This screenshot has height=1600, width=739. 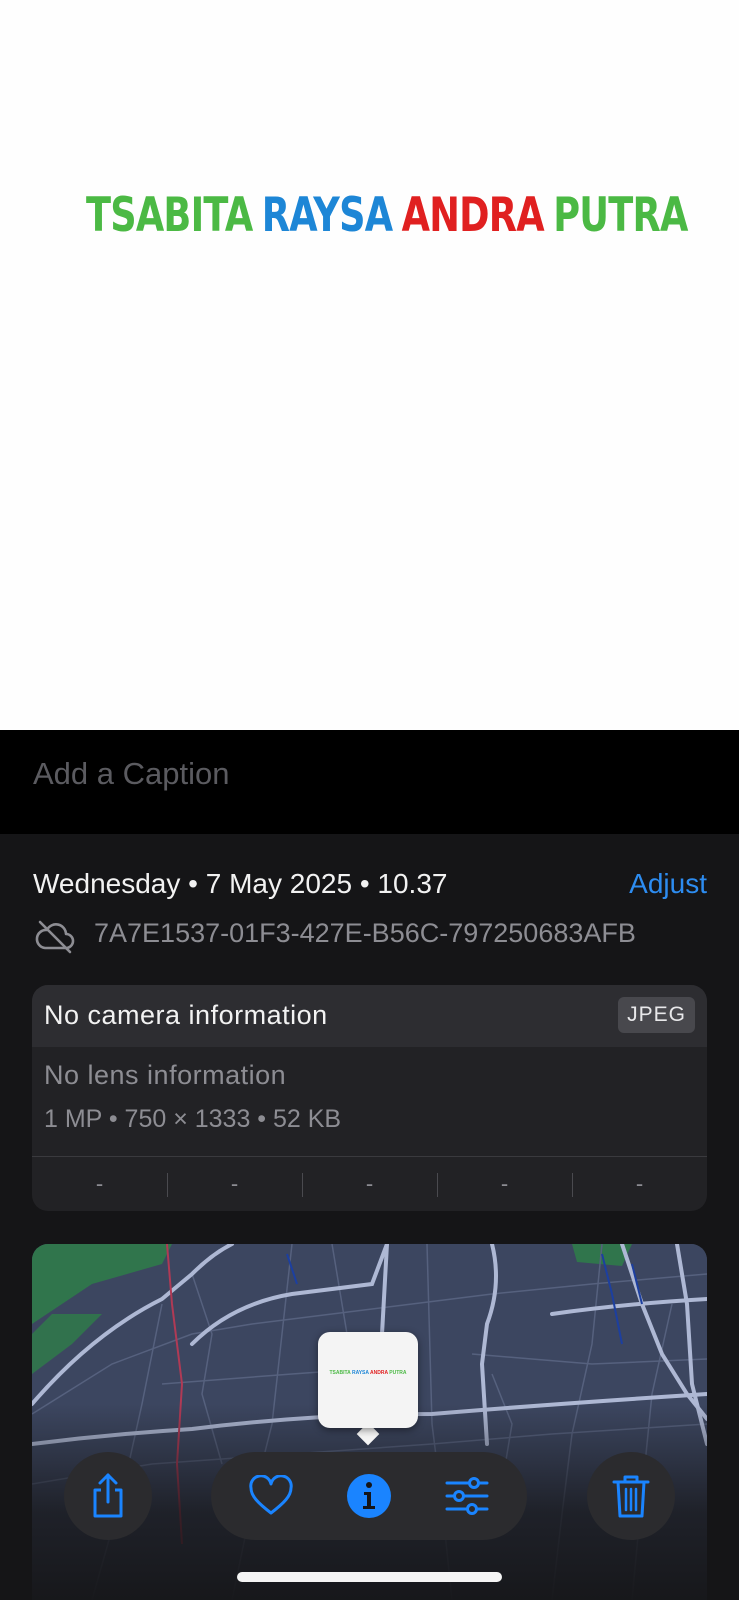 I want to click on camera-info-header: No camera information JPEG, so click(x=369, y=1016).